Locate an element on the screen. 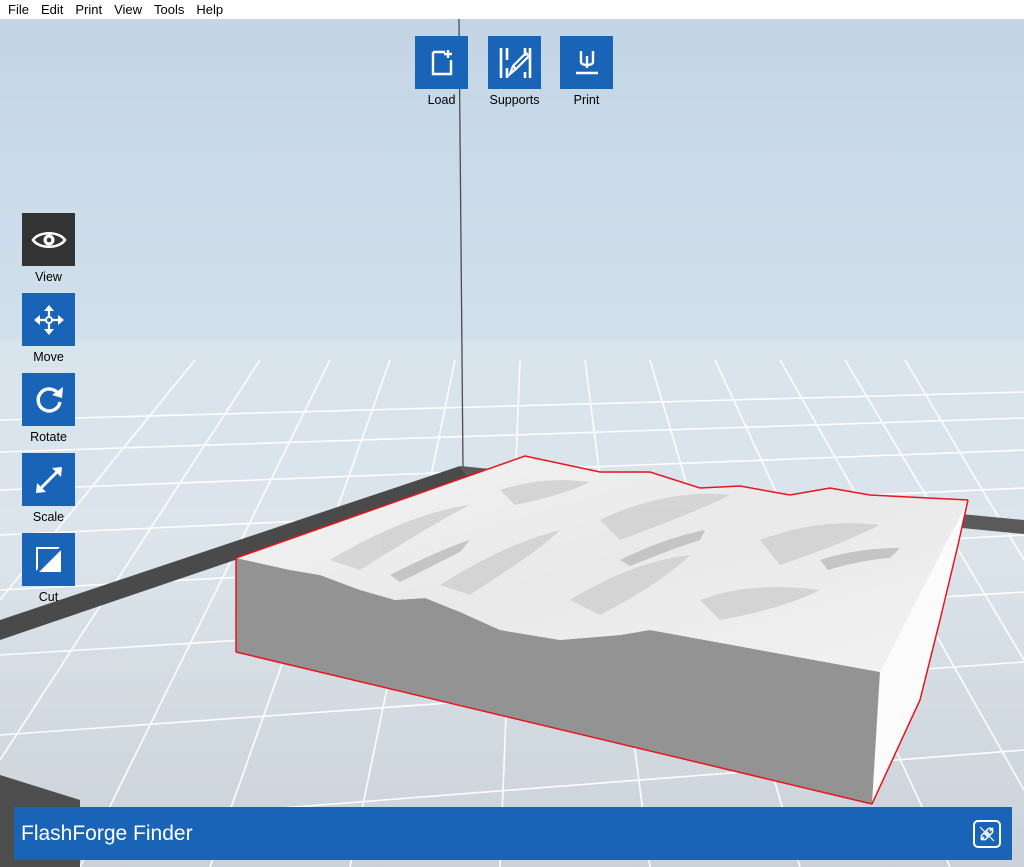 Image resolution: width=1024 pixels, height=867 pixels. supports-tool: Supports is located at coordinates (514, 71).